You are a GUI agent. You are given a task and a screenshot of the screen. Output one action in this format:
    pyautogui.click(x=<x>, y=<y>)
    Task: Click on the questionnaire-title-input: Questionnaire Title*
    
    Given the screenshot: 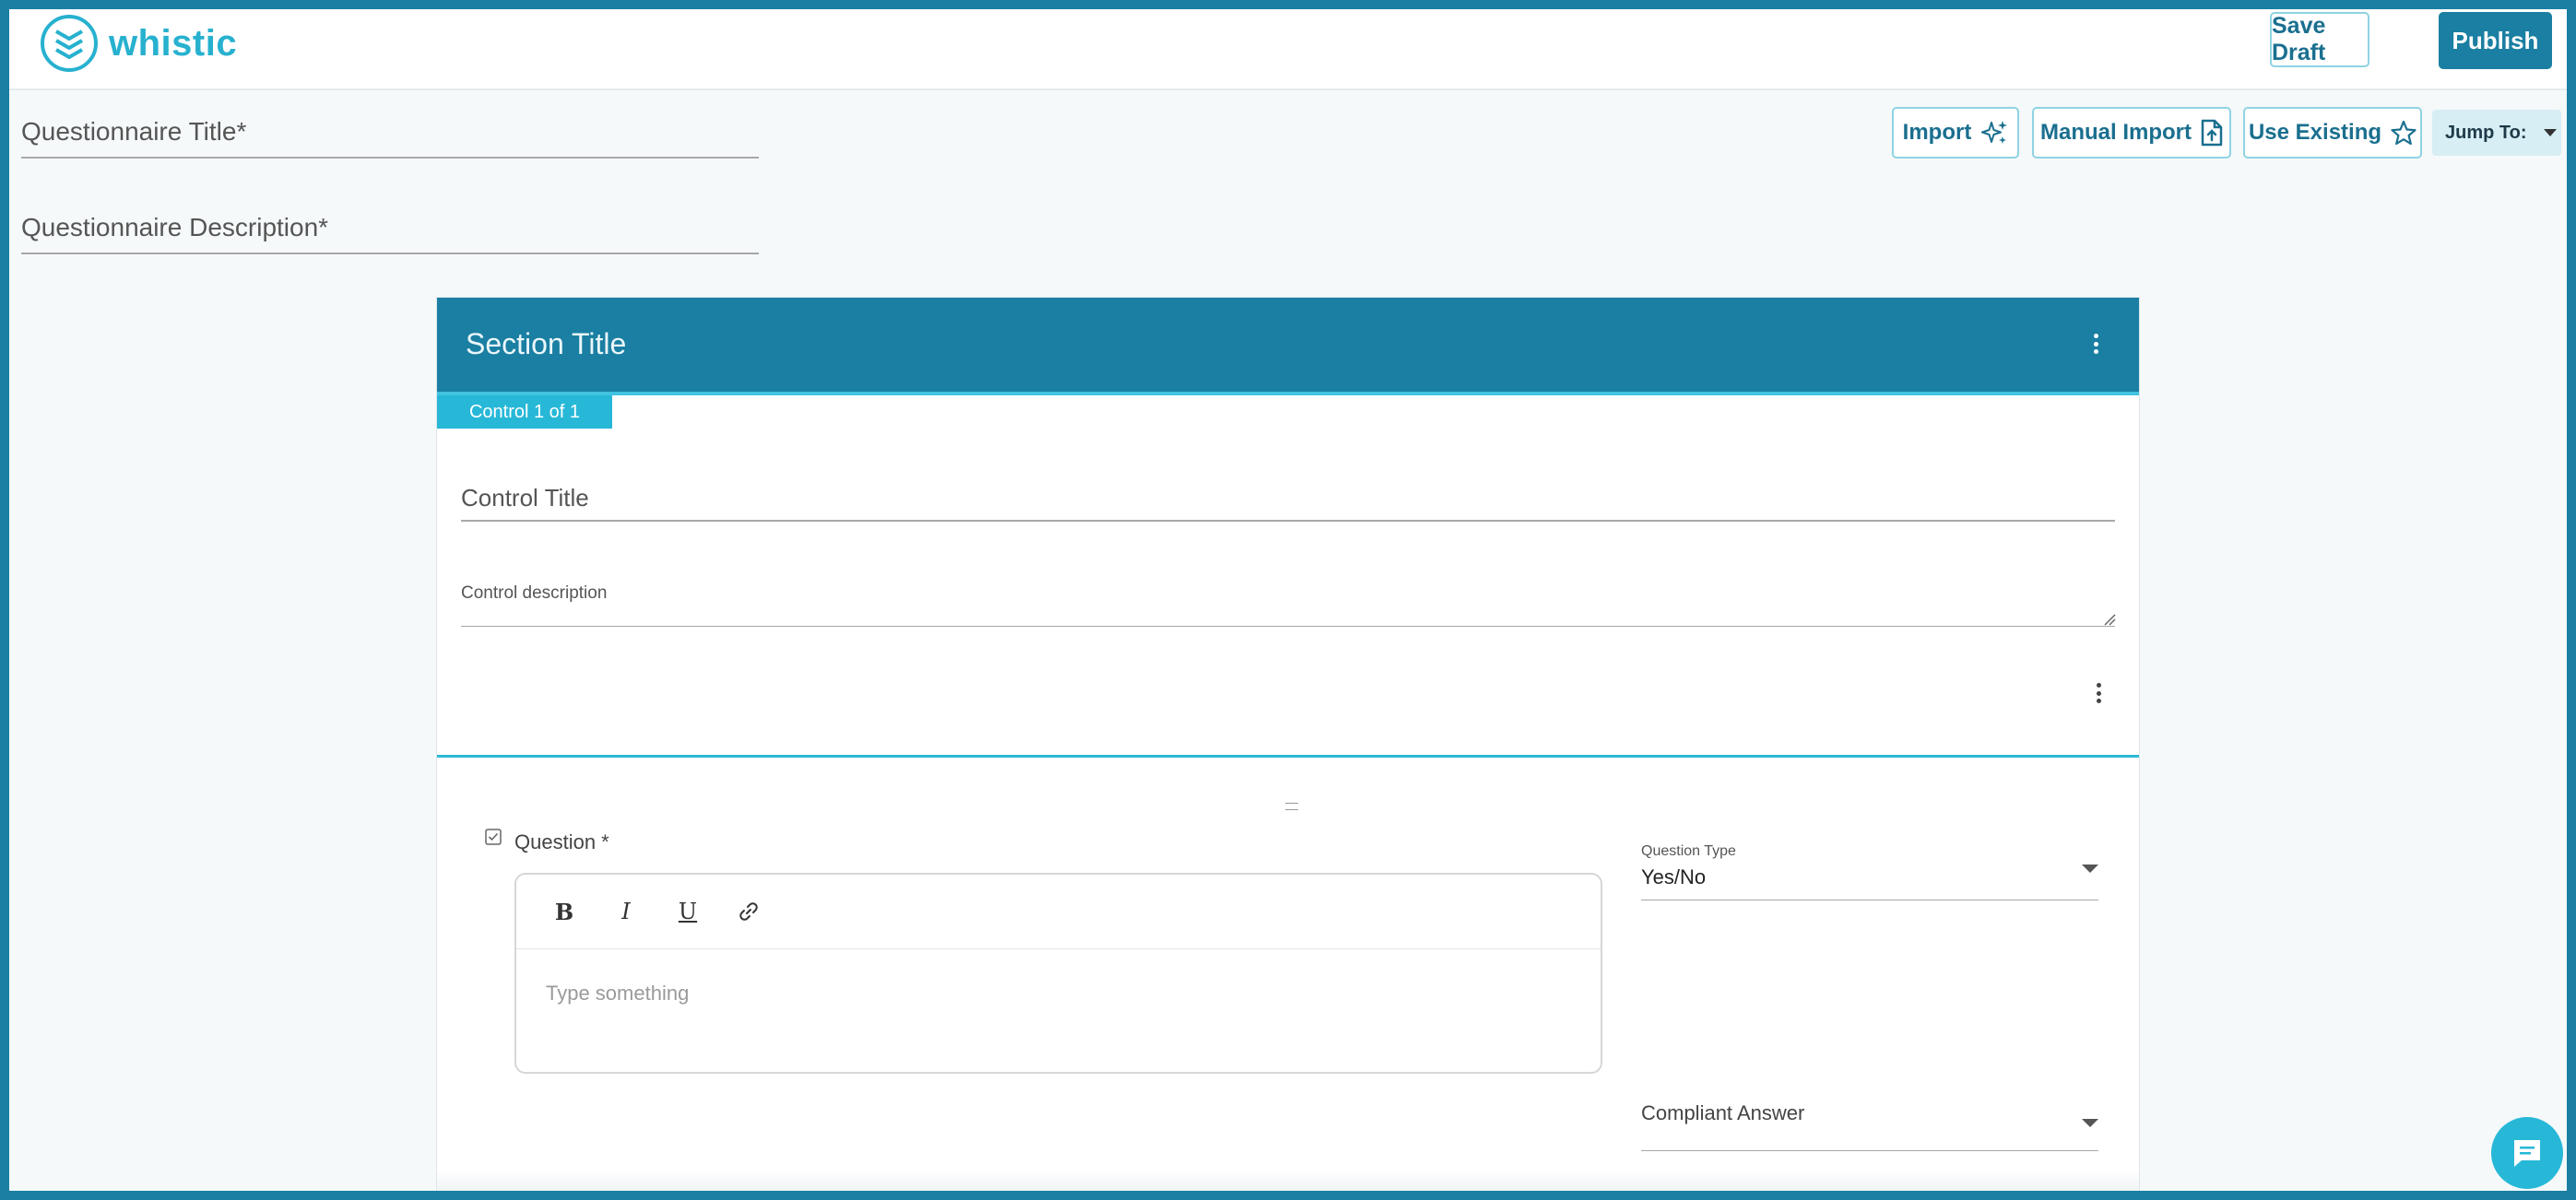 What is the action you would take?
    pyautogui.click(x=133, y=132)
    